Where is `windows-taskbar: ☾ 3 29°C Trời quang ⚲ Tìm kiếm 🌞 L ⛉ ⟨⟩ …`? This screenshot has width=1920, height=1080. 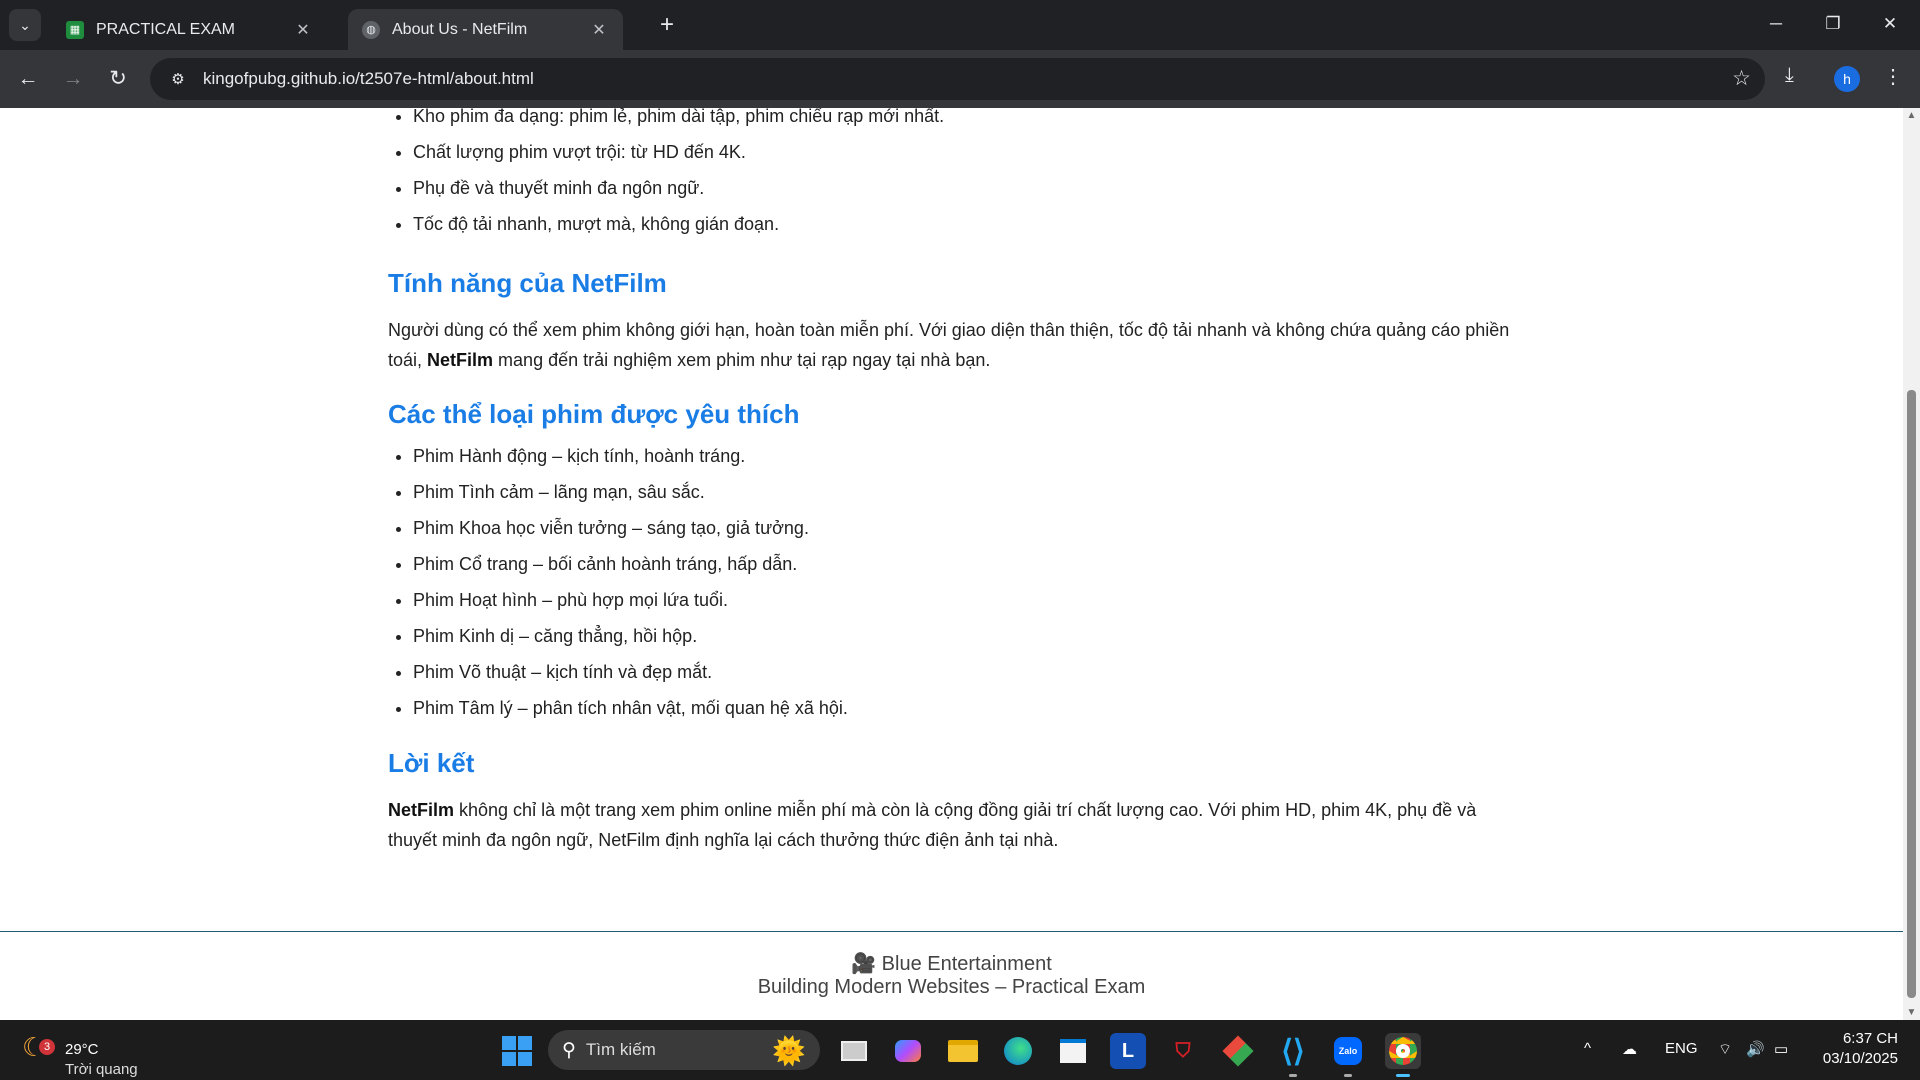
windows-taskbar: ☾ 3 29°C Trời quang ⚲ Tìm kiếm 🌞 L ⛉ ⟨⟩ … is located at coordinates (960, 1050).